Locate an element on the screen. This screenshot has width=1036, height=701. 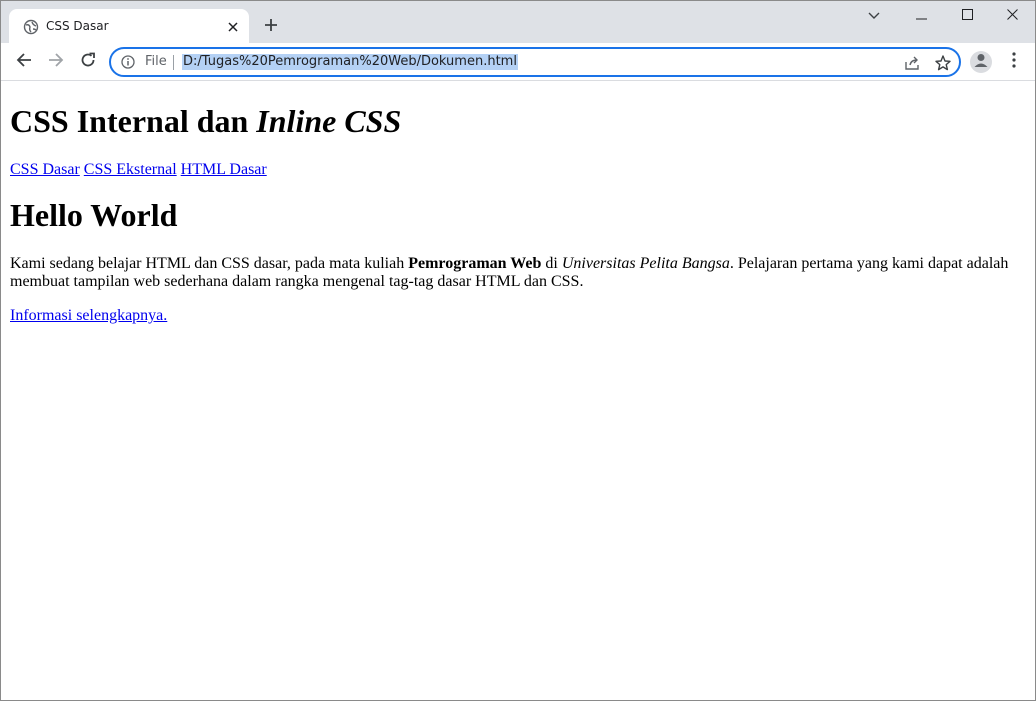
window-close-button is located at coordinates (1012, 16).